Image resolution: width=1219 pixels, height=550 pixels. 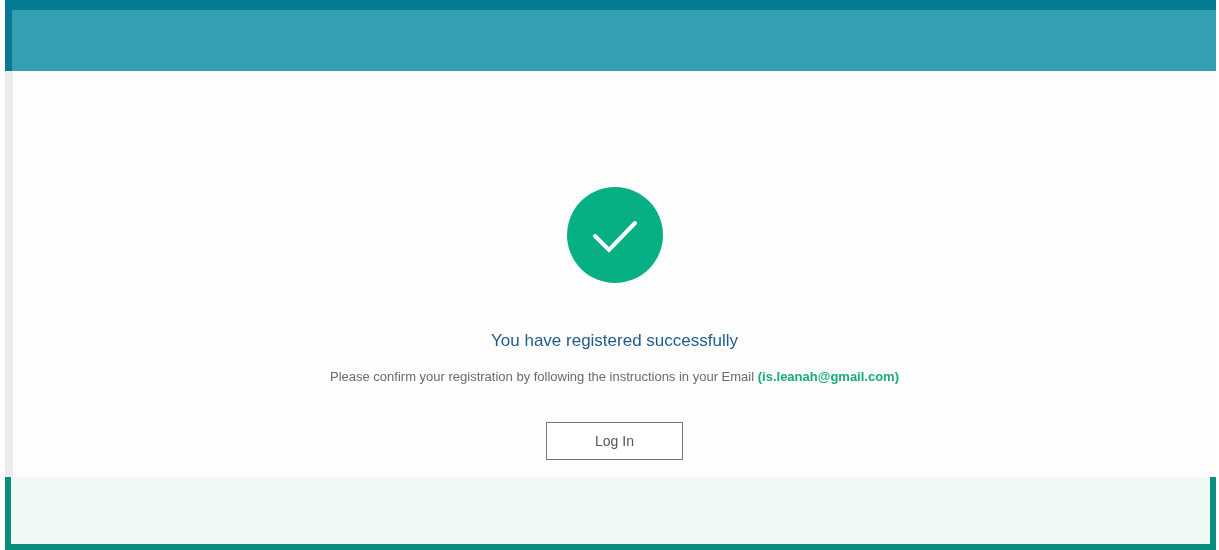 I want to click on confirmation-message: Please confirm your registration by following the instructions in your Email (is.leanah@gmail.com), so click(x=614, y=376).